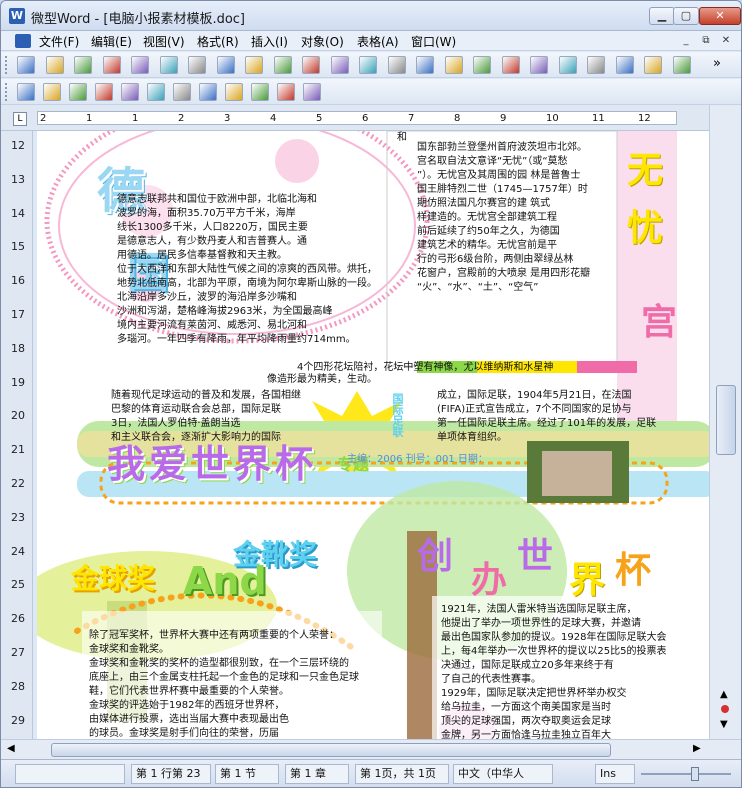 The height and width of the screenshot is (788, 742). Describe the element at coordinates (686, 774) in the screenshot. I see `zoom-slider` at that location.